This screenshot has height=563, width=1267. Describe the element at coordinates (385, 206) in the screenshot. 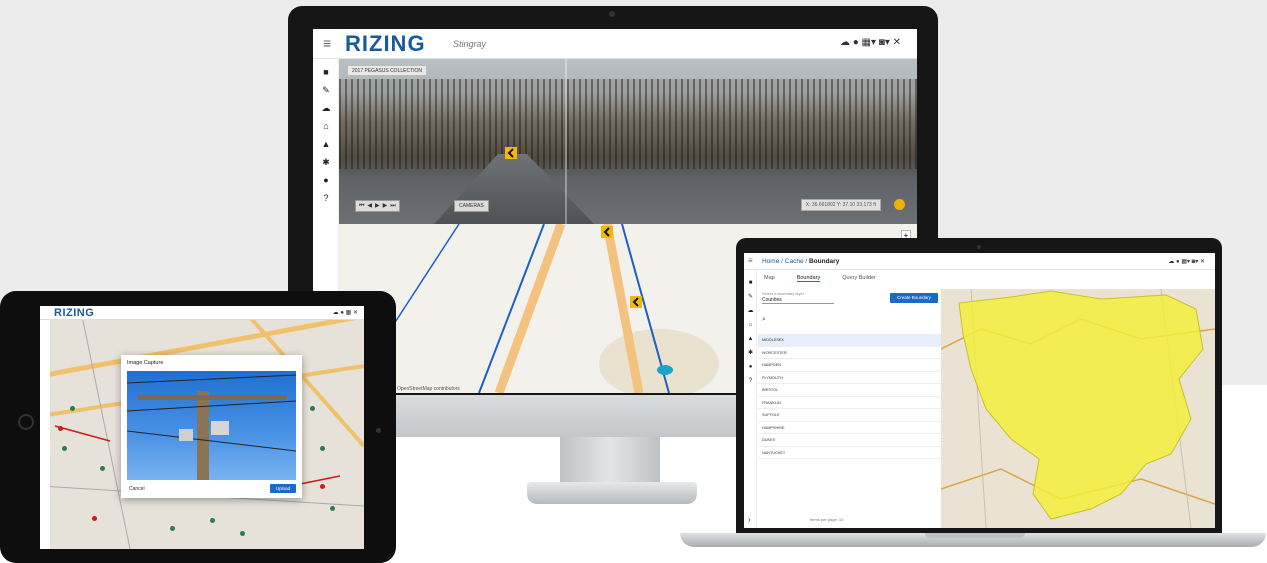

I see `step-forward-icon: ▶` at that location.